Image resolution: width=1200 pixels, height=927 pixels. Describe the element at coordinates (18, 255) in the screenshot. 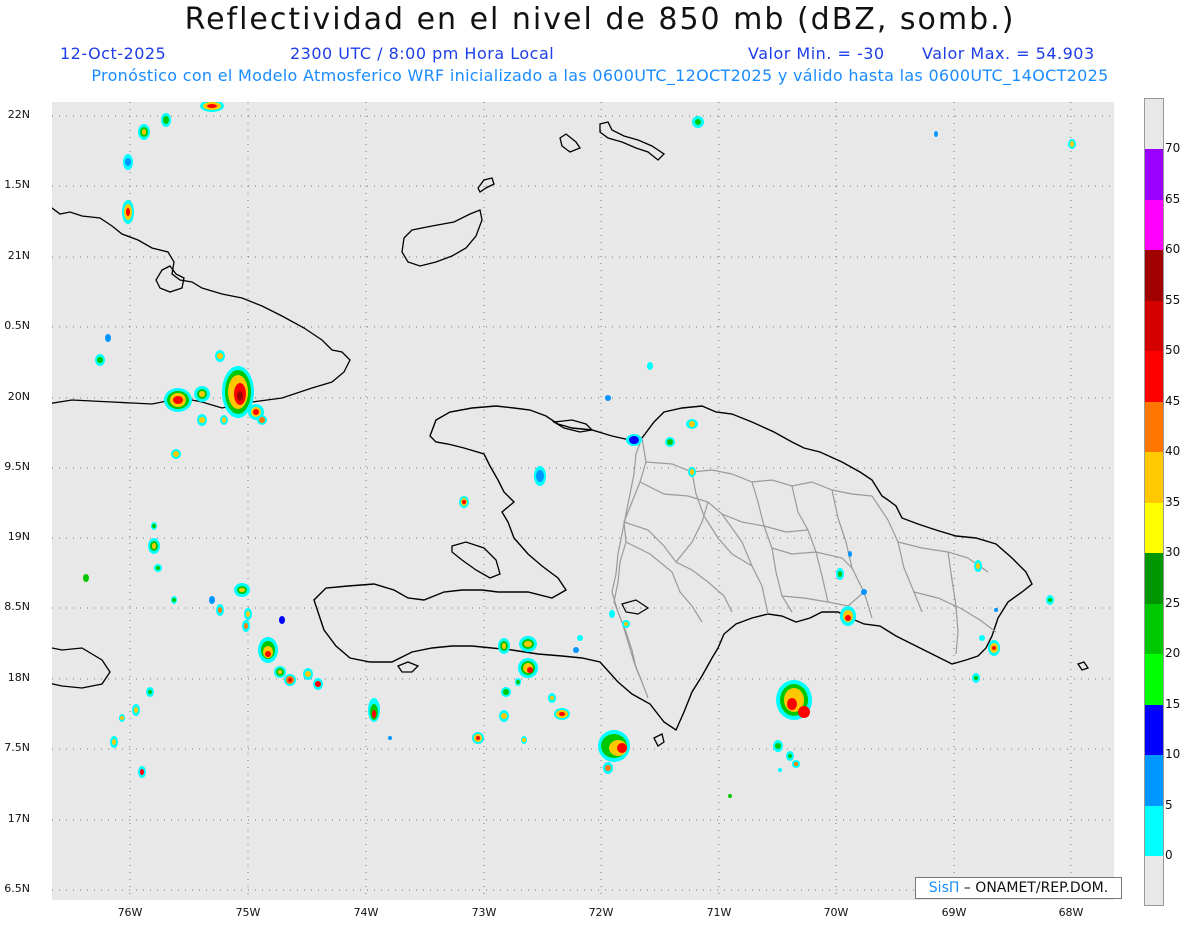

I see `y-label-21n: 21N` at that location.